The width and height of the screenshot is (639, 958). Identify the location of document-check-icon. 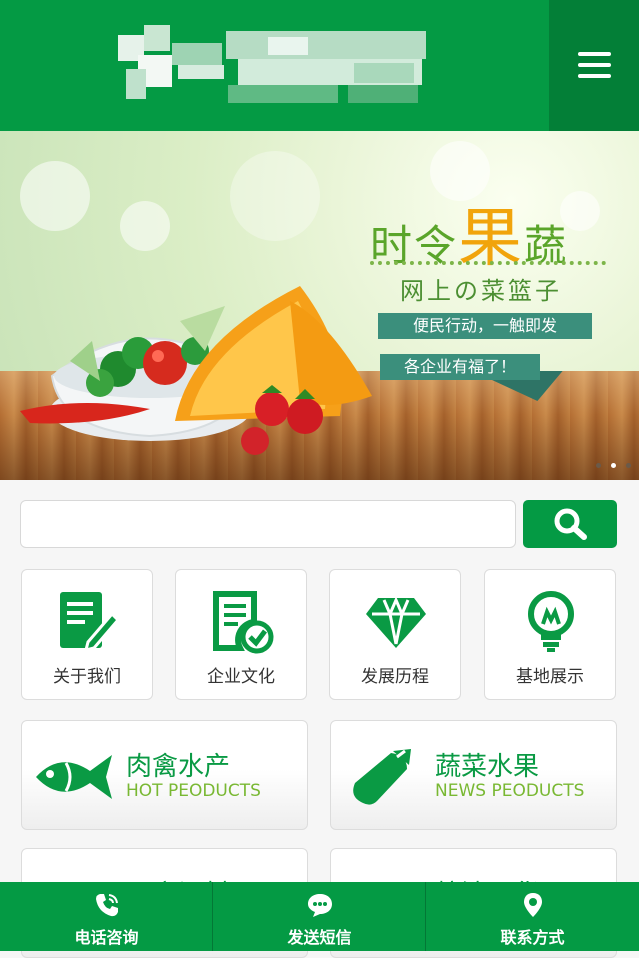
(243, 622).